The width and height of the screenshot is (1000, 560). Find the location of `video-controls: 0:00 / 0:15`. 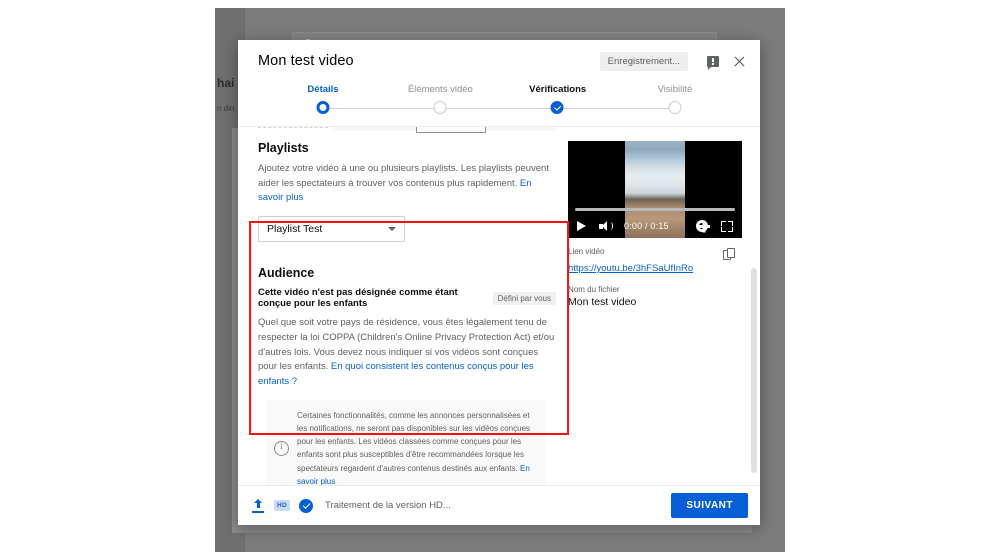

video-controls: 0:00 / 0:15 is located at coordinates (655, 226).